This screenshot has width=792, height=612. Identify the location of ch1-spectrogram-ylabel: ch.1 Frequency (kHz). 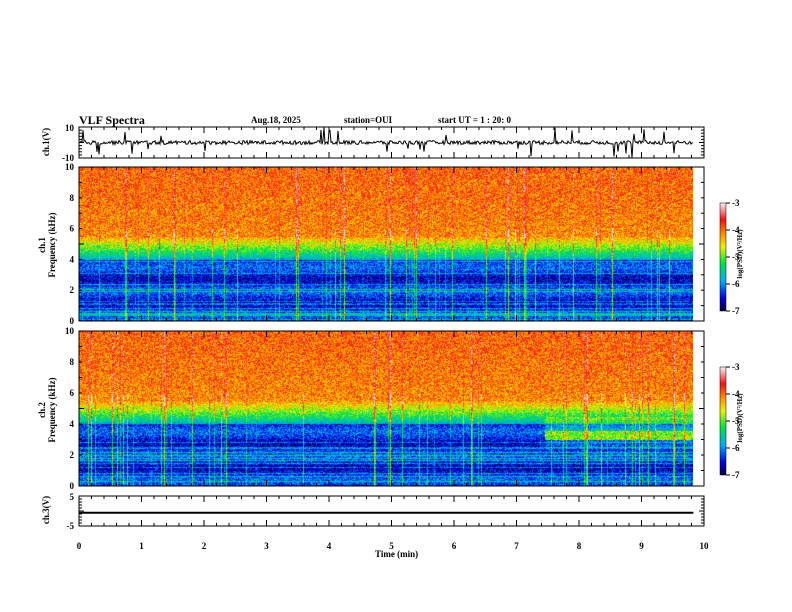
(47, 245).